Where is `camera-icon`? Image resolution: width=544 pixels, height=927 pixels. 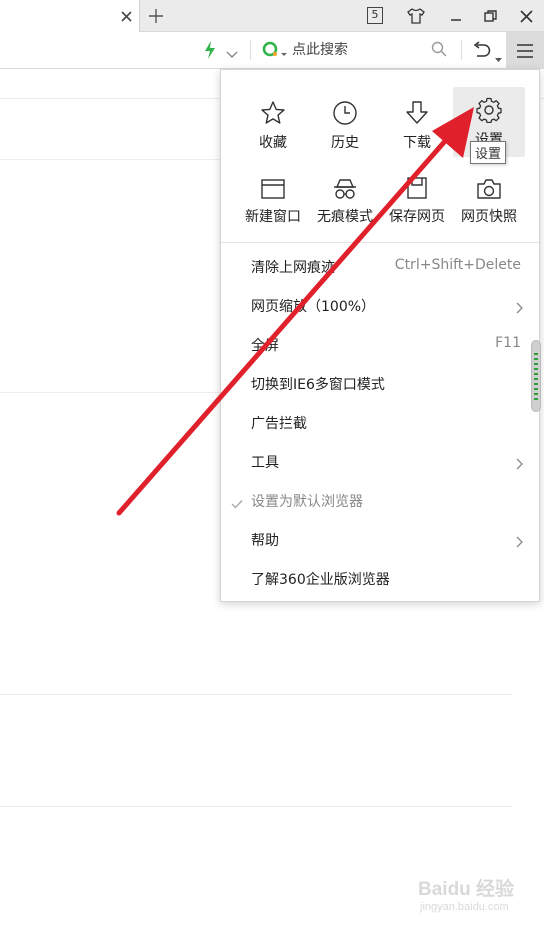
camera-icon is located at coordinates (489, 185).